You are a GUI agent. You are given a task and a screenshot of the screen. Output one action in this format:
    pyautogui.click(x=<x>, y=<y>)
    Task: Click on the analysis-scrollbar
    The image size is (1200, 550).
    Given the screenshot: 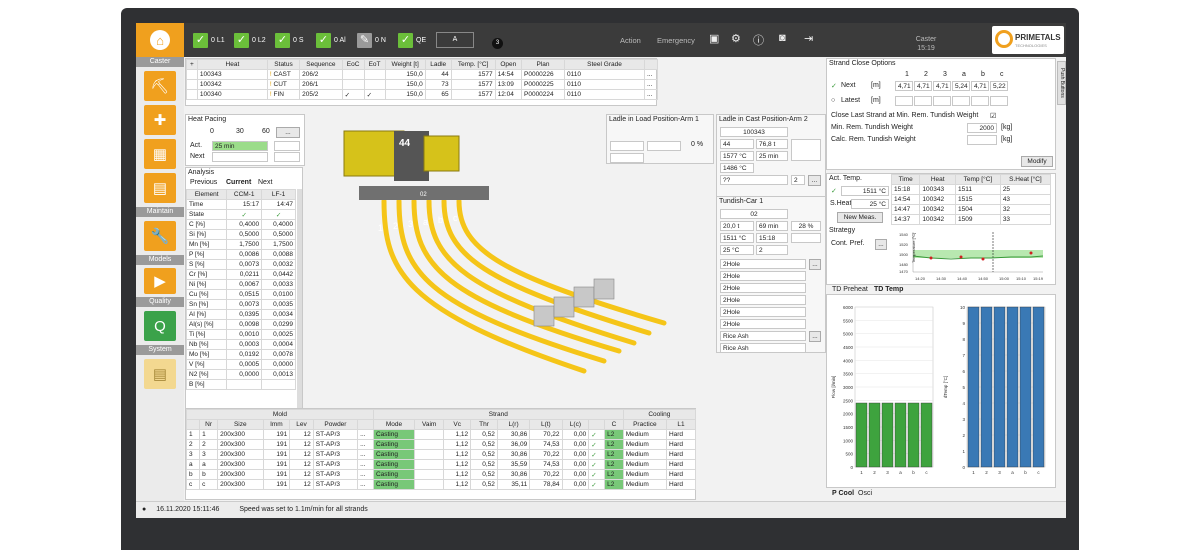 What is the action you would take?
    pyautogui.click(x=299, y=299)
    